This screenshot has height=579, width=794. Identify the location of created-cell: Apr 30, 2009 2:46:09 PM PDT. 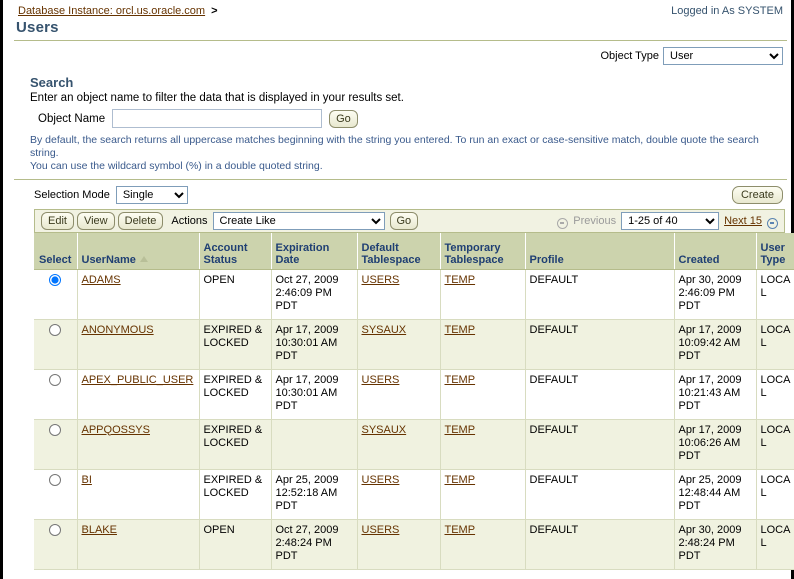
(715, 294).